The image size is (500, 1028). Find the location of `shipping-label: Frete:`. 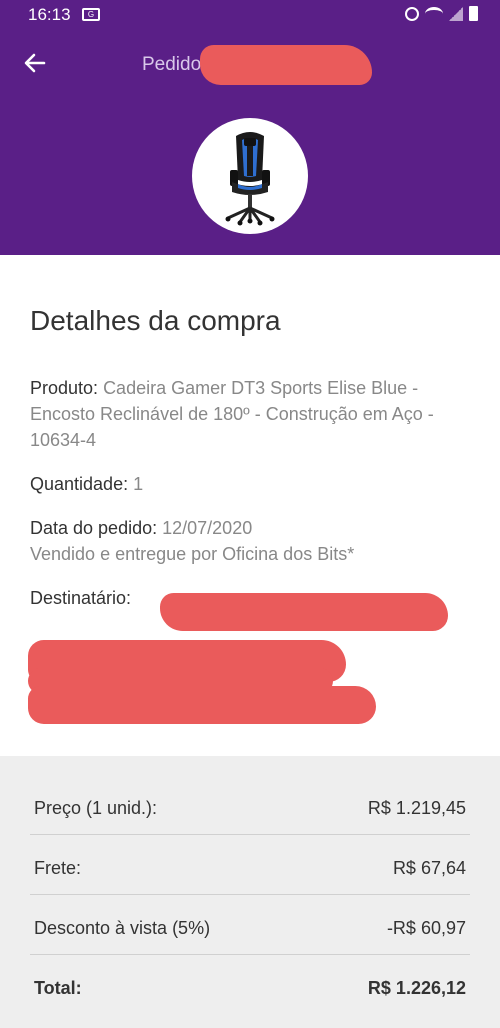

shipping-label: Frete: is located at coordinates (58, 868).